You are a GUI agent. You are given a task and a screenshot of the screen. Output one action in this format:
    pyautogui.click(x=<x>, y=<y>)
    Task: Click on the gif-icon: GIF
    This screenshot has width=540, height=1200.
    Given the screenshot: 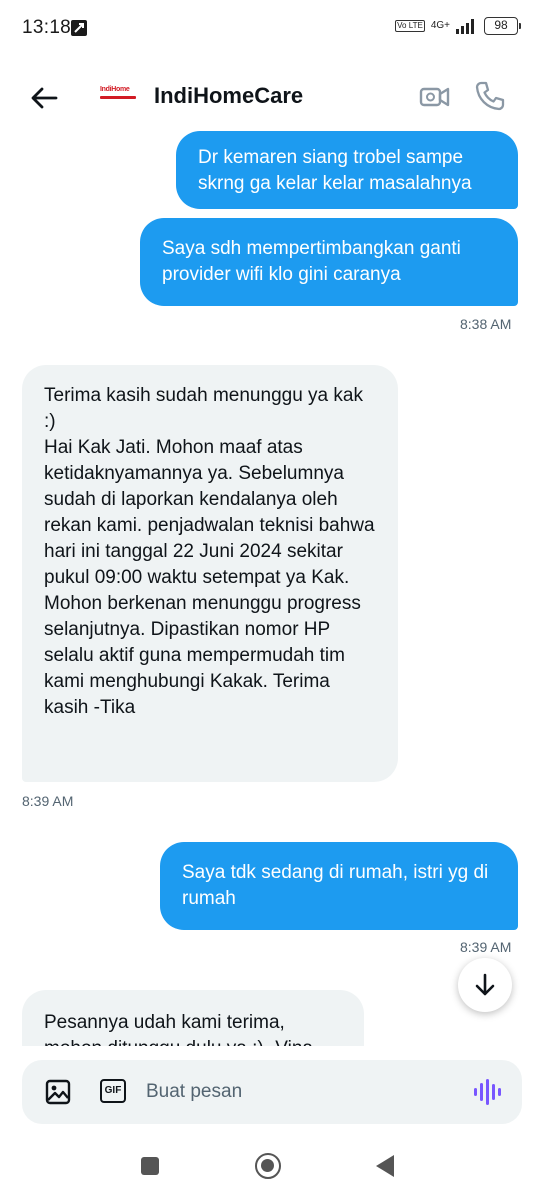 What is the action you would take?
    pyautogui.click(x=113, y=1091)
    